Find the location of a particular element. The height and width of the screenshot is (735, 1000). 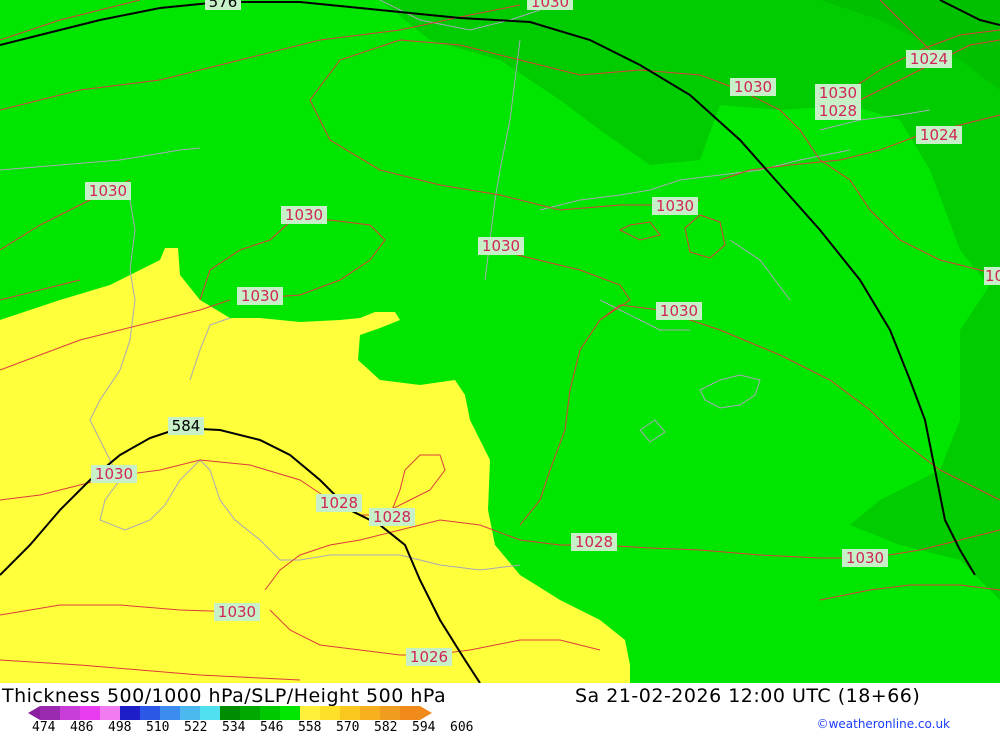

isobar-label: 1026 is located at coordinates (429, 657).